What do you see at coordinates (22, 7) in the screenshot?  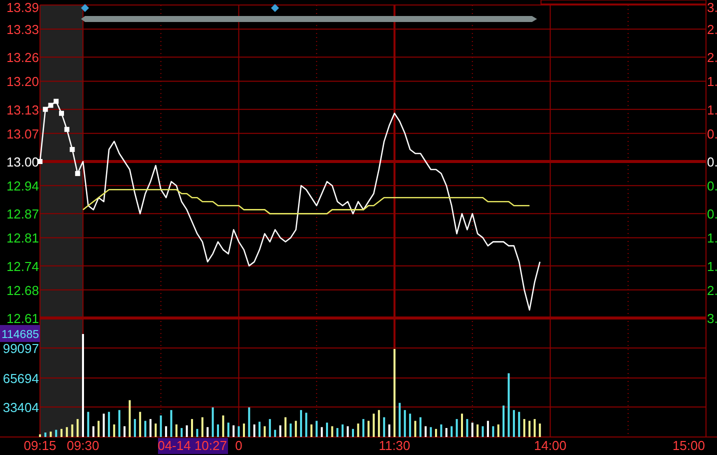 I see `price-axis-label: 13.39` at bounding box center [22, 7].